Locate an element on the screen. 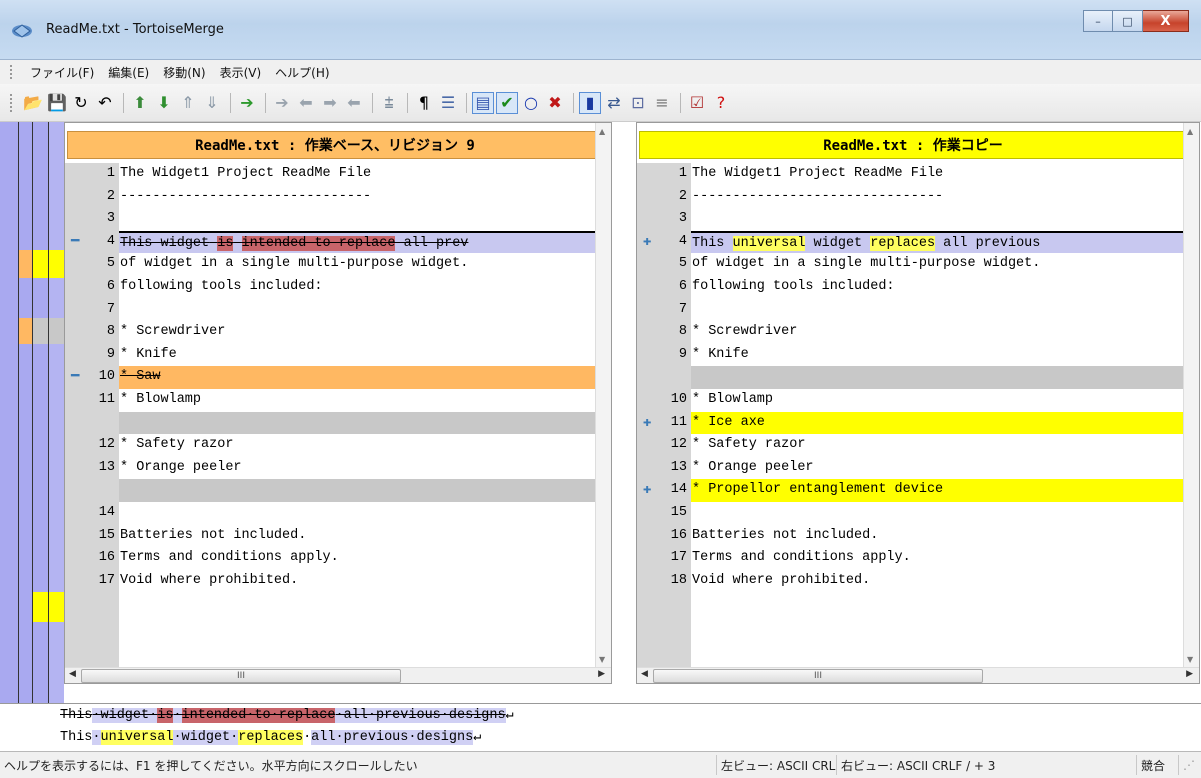 Image resolution: width=1201 pixels, height=778 pixels. left-line: 8 * Screwdriver is located at coordinates (332, 332).